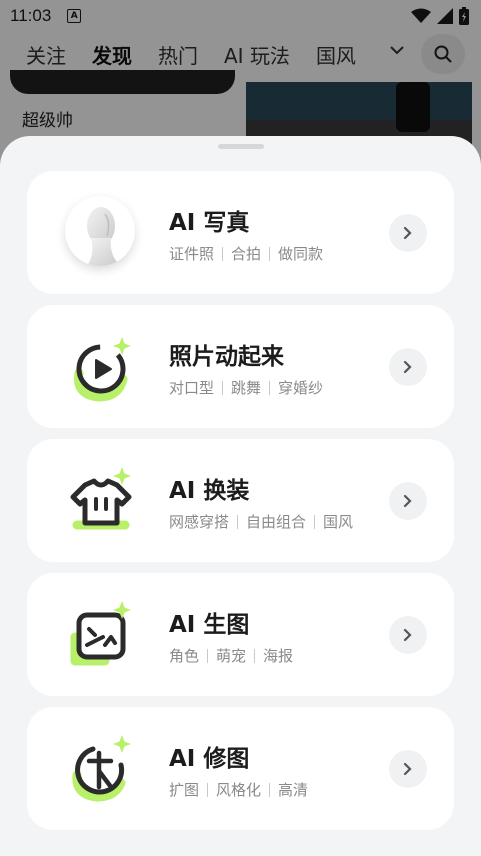 Image resolution: width=481 pixels, height=856 pixels. I want to click on item-tag: 角色, so click(184, 656).